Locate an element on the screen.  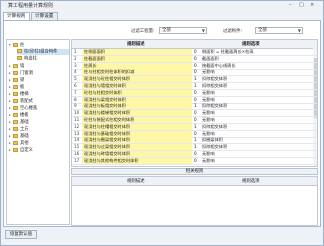
tree-item: ▸ 装配式 is located at coordinates (39, 101).